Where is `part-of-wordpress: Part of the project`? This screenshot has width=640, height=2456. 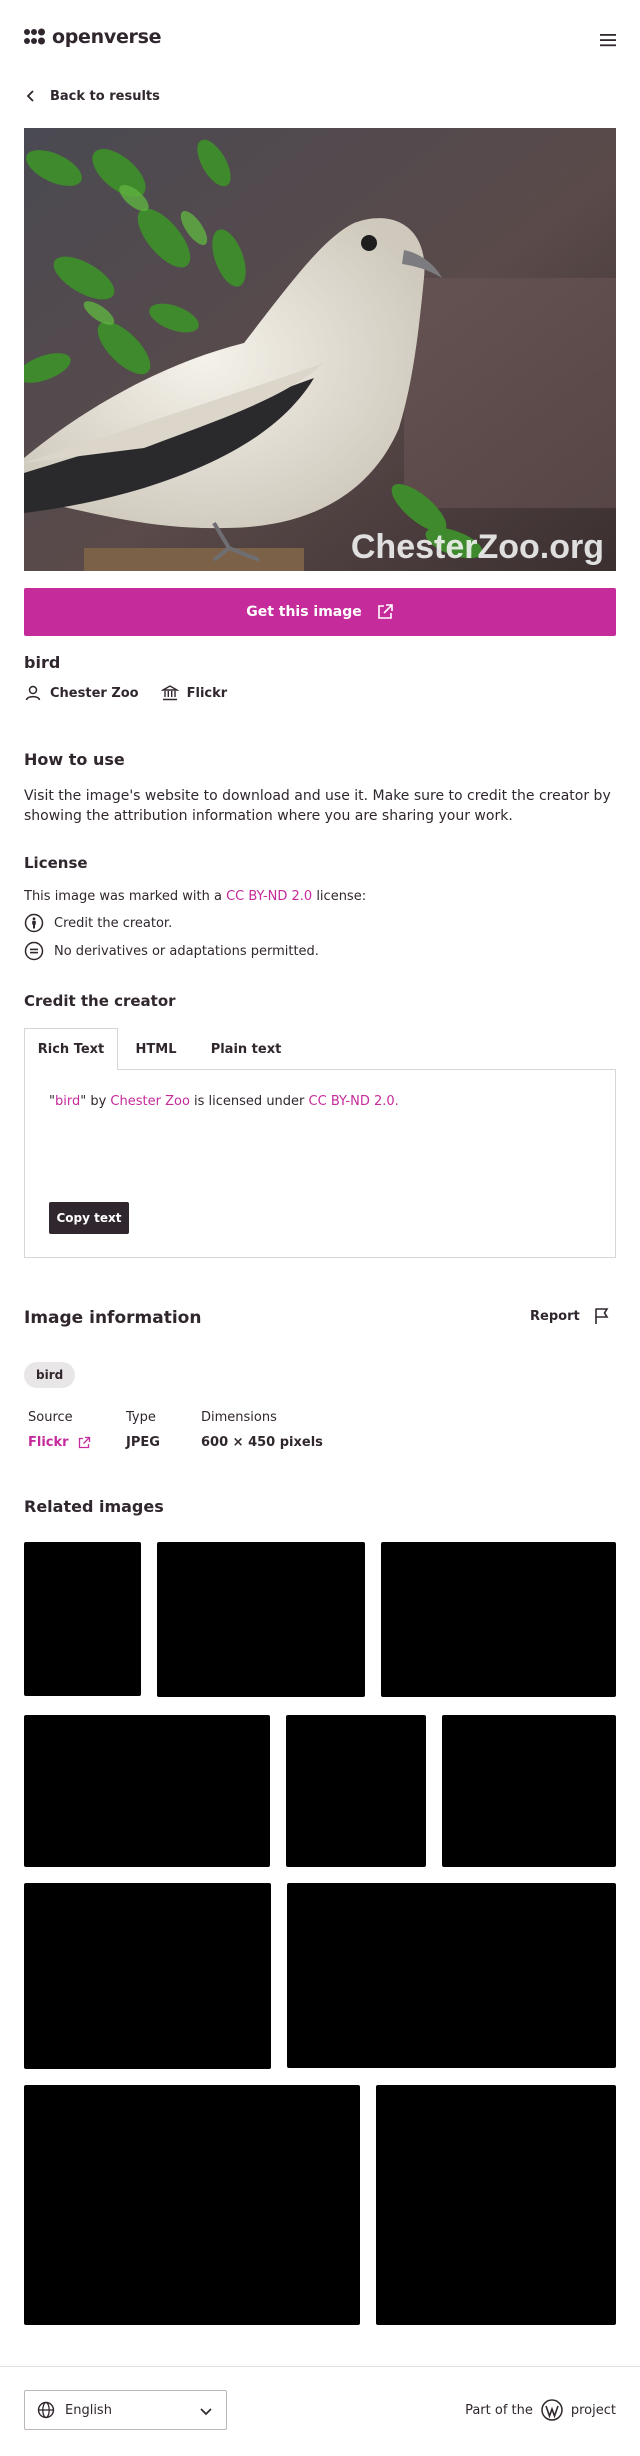 part-of-wordpress: Part of the project is located at coordinates (540, 2410).